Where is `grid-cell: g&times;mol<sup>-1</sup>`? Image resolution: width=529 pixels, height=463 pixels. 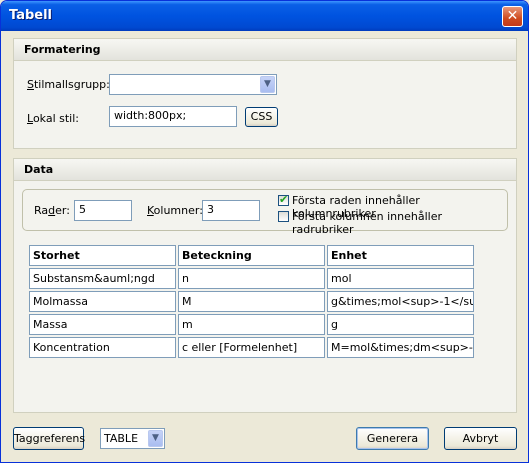 grid-cell: g&times;mol<sup>-1</sup> is located at coordinates (400, 301).